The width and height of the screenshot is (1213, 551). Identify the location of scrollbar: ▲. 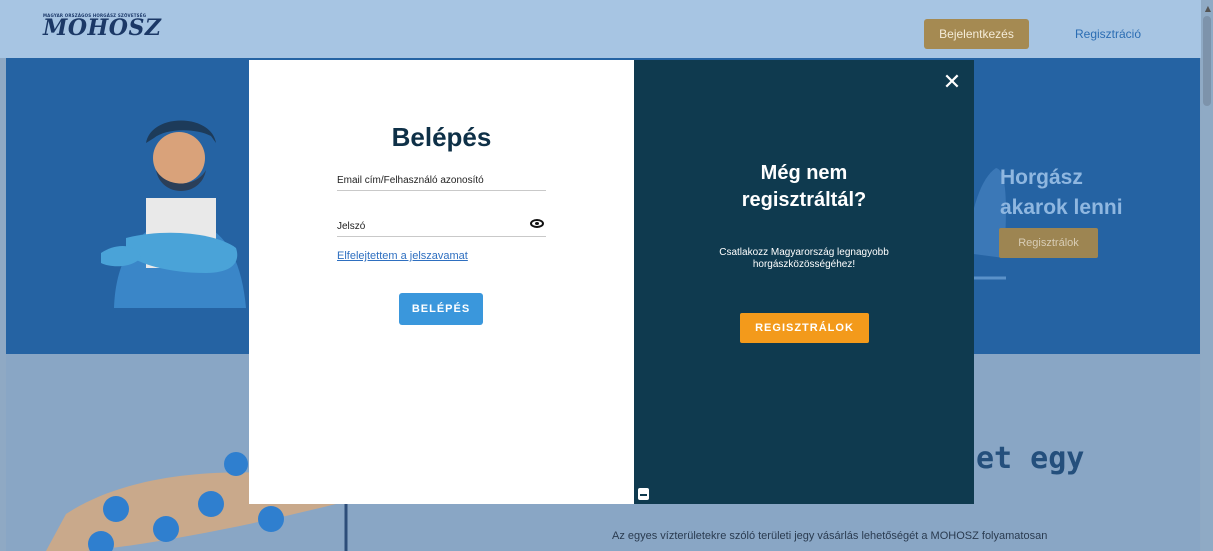
(1207, 275).